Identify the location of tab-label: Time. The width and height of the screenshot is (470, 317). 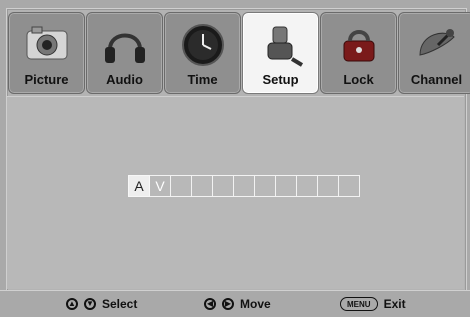
(202, 79).